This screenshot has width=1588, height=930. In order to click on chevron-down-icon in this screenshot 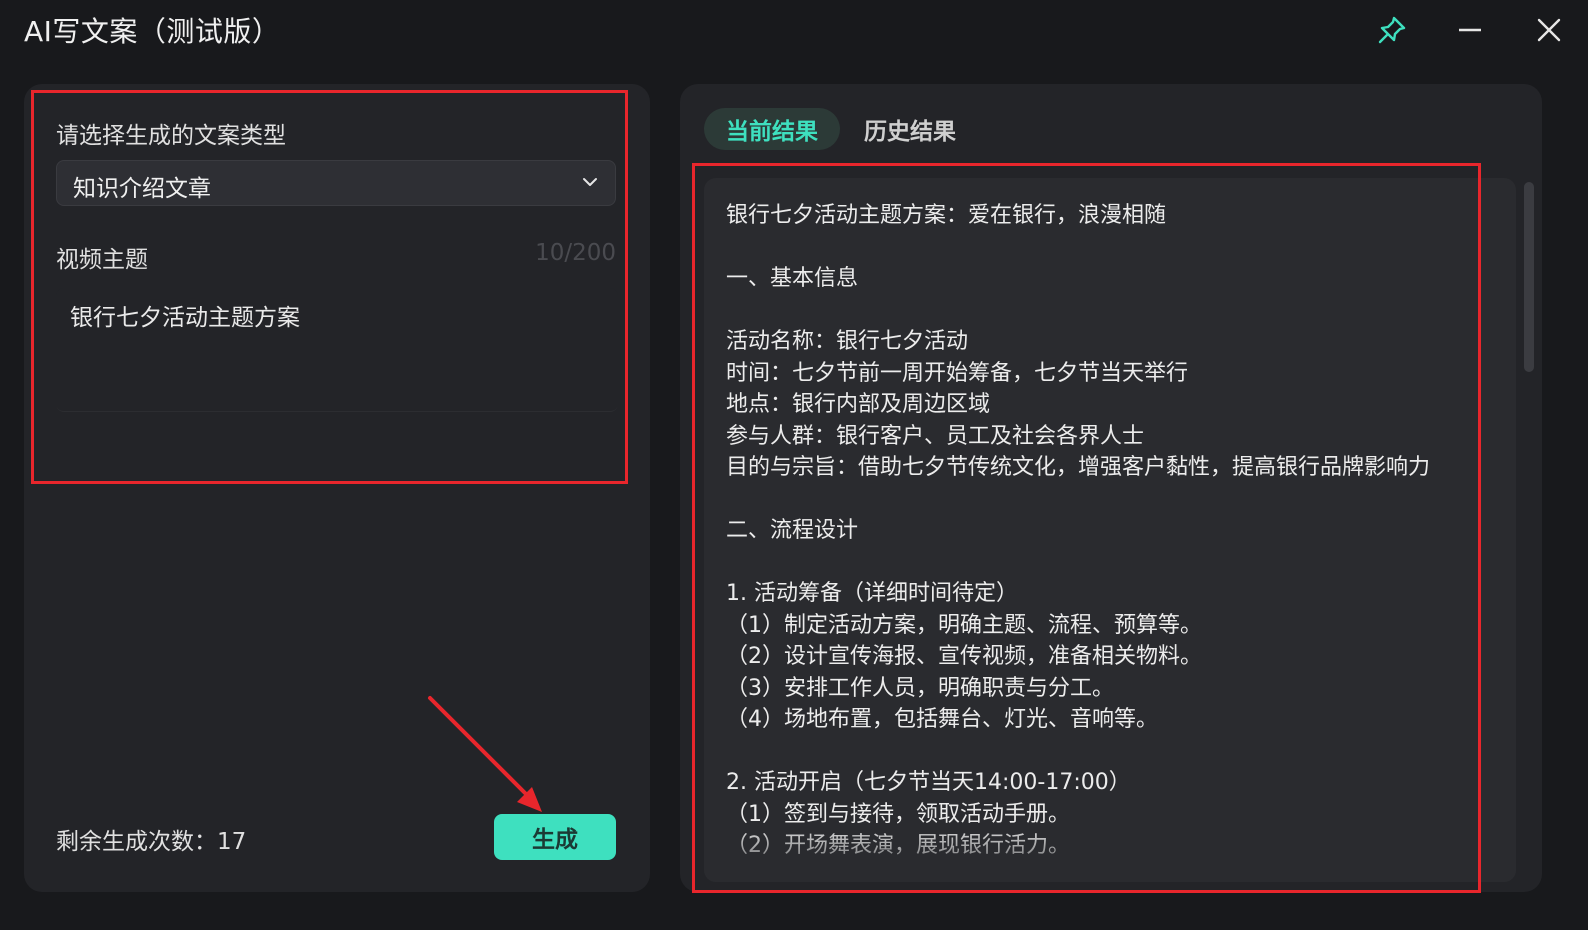, I will do `click(590, 182)`.